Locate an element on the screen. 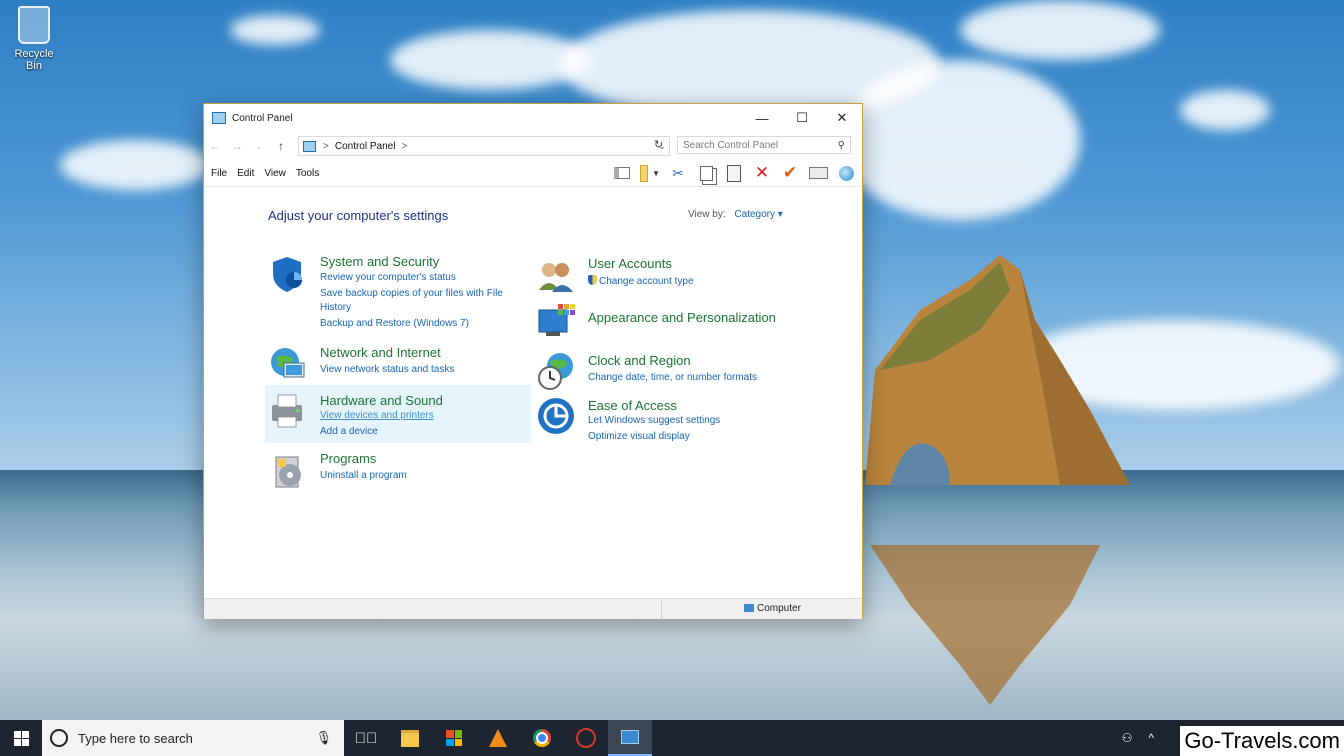 The image size is (1344, 756). view-by: View by: Category ▾ is located at coordinates (735, 214).